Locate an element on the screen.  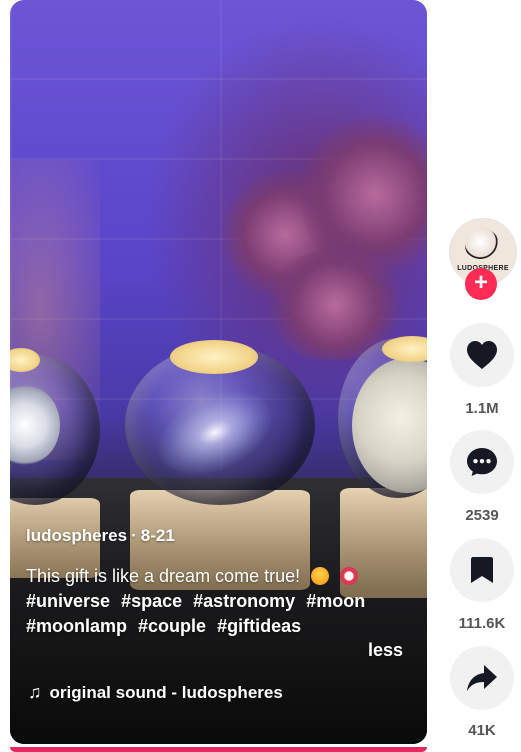
sound-link: ♫ original sound - ludospheres is located at coordinates (155, 692).